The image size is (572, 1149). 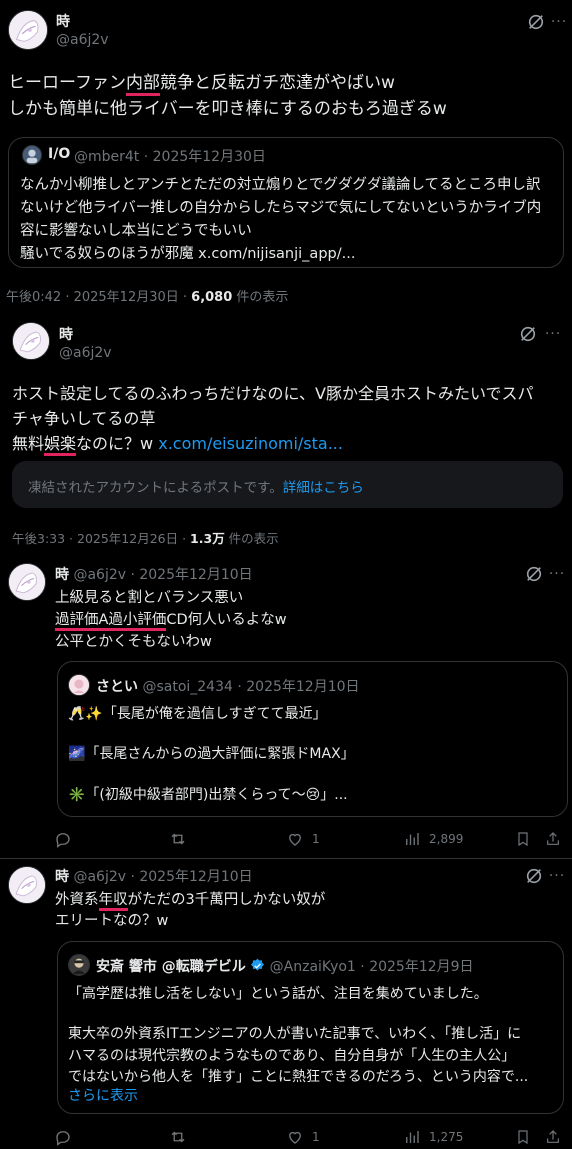 I want to click on post-timestamp: 午後0:42 · 2025年12月30日 ·, so click(x=98, y=297).